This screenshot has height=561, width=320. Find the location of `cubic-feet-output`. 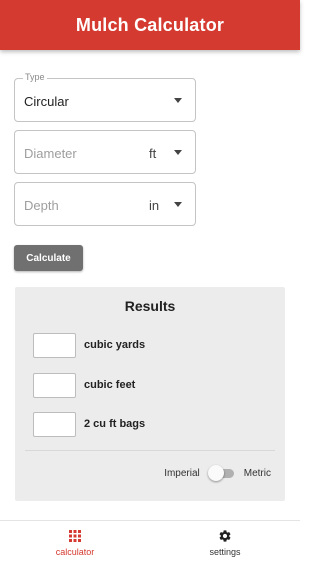

cubic-feet-output is located at coordinates (54, 385).